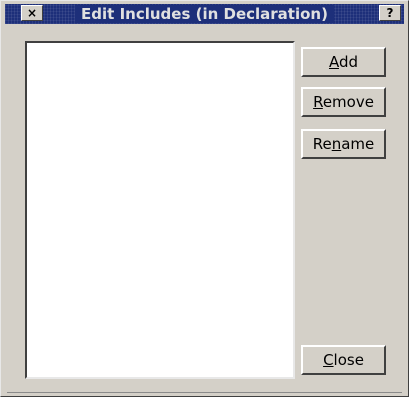 This screenshot has height=397, width=409. I want to click on window-bottom-edge, so click(204, 392).